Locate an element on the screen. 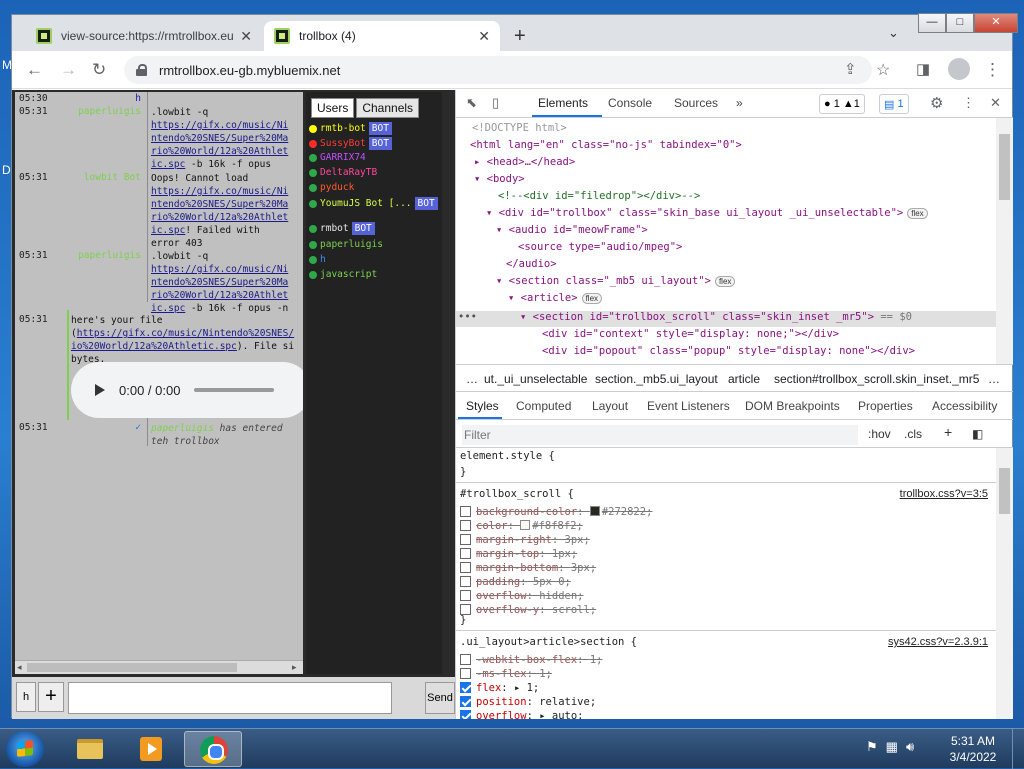 This screenshot has width=1024, height=769. bookmark-star-icon: ☆ is located at coordinates (883, 70).